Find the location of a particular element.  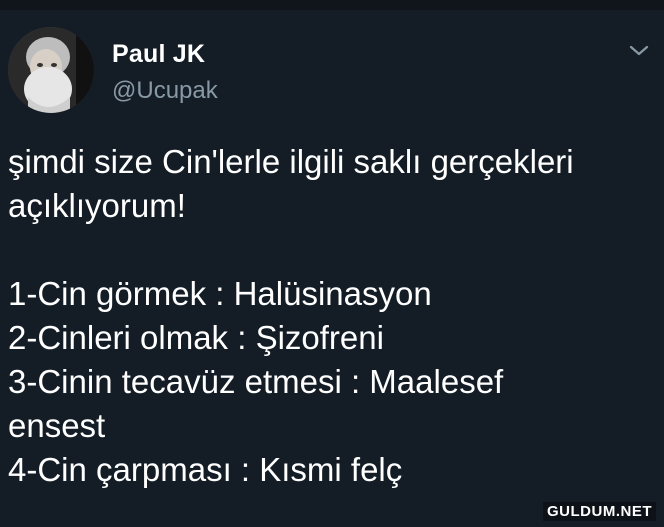

top-strip is located at coordinates (332, 5).